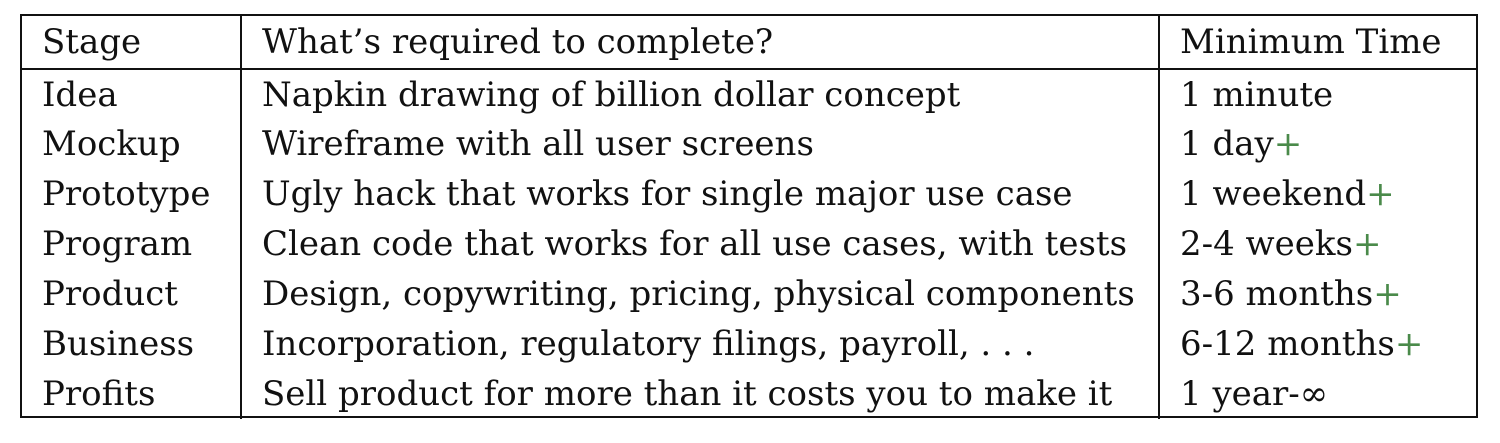 This screenshot has height=443, width=1500. Describe the element at coordinates (132, 394) in the screenshot. I see `stage-cell: Profits` at that location.